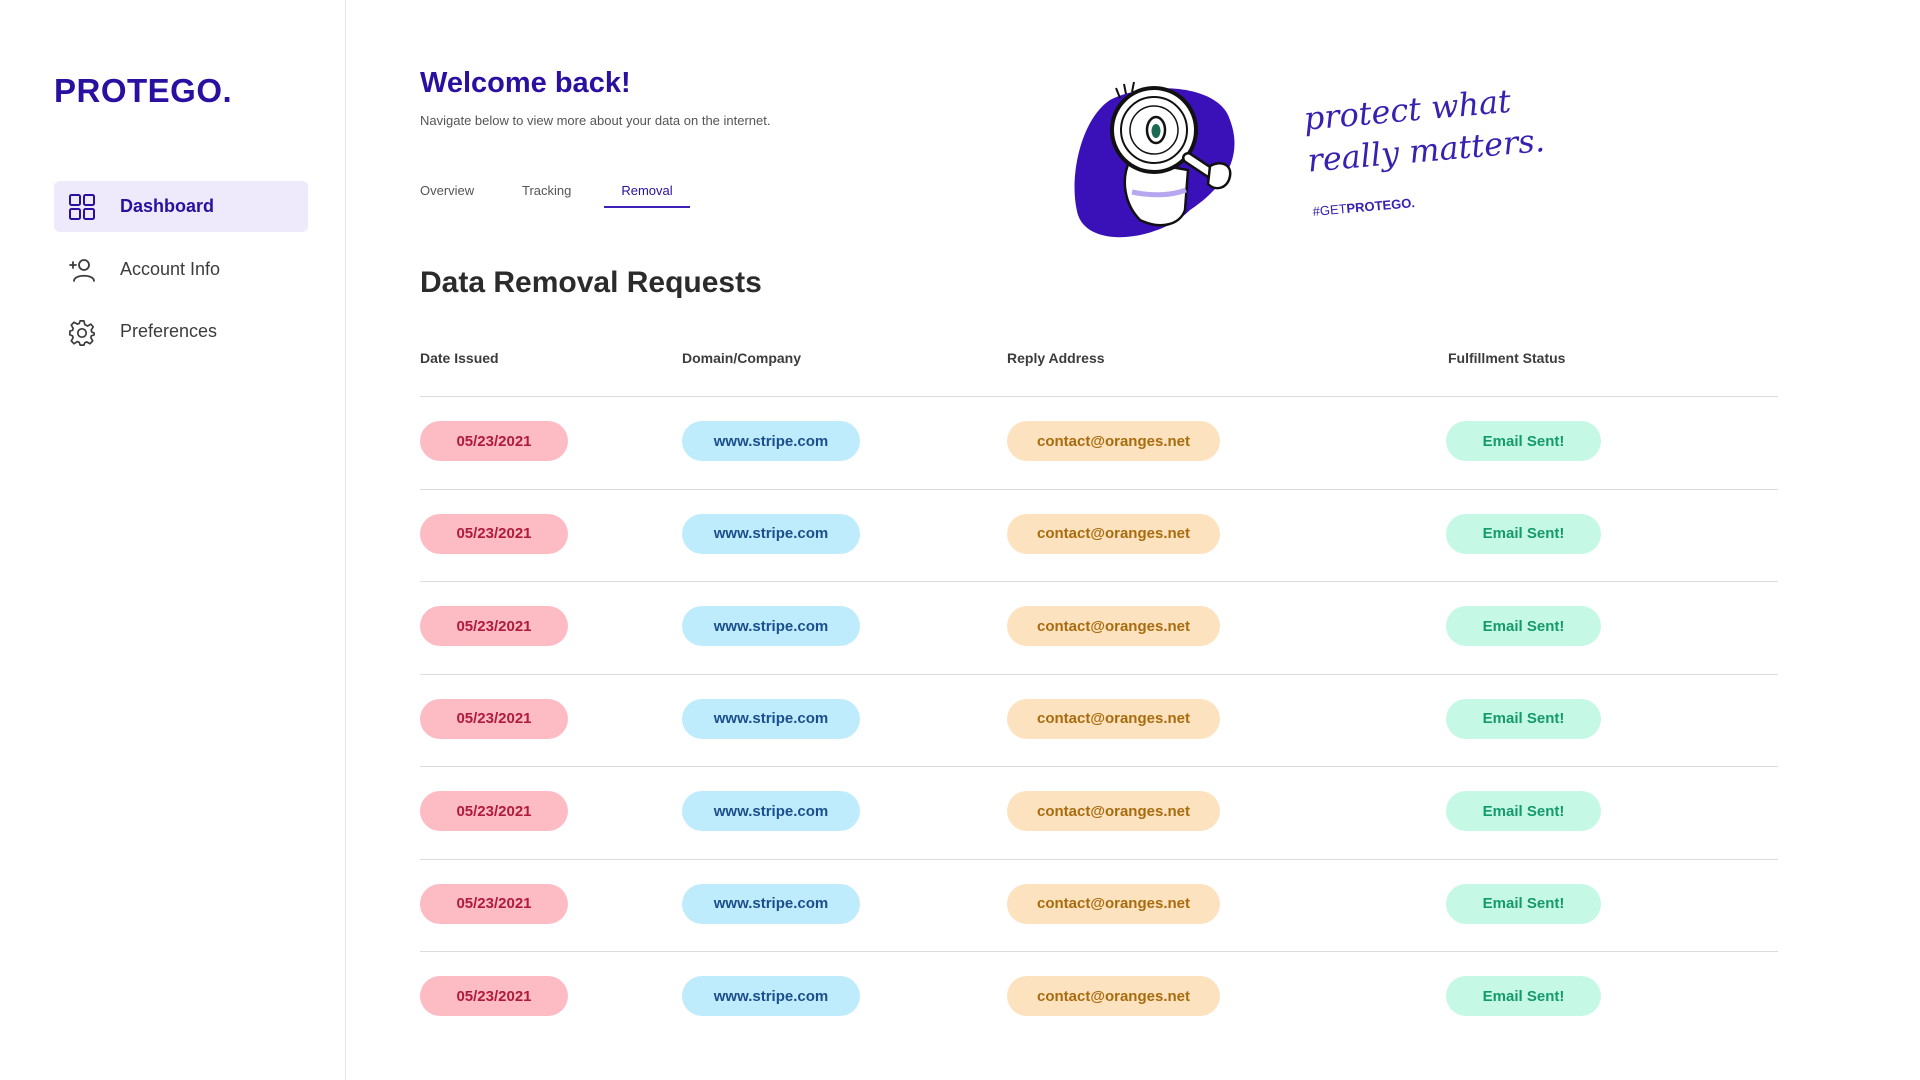 The image size is (1920, 1080). I want to click on hashtag-prefix: #GET, so click(1330, 210).